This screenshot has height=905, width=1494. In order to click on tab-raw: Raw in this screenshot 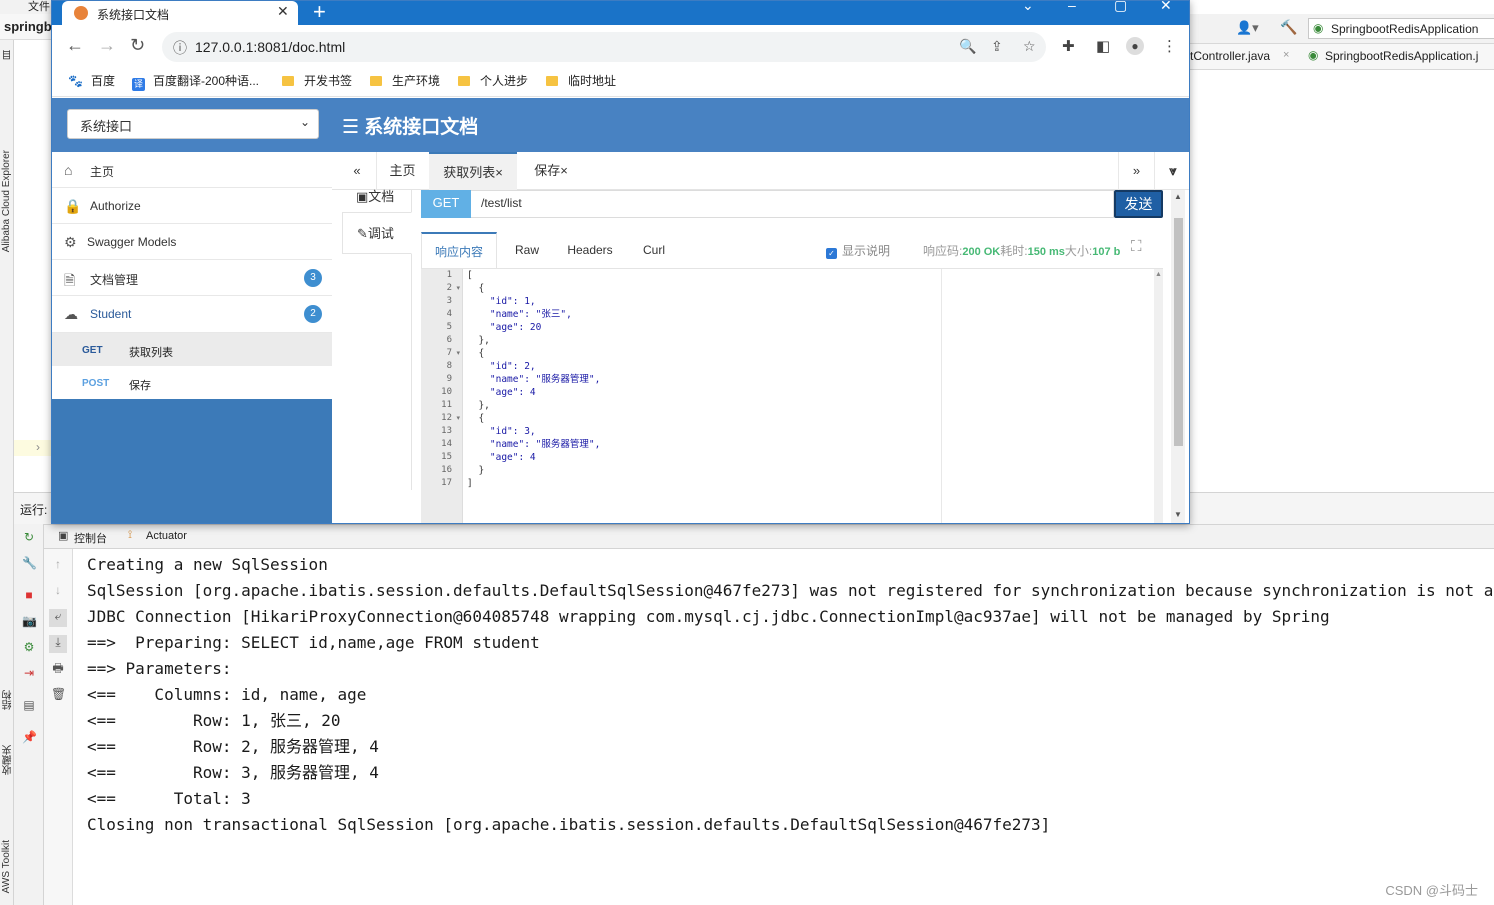, I will do `click(527, 250)`.